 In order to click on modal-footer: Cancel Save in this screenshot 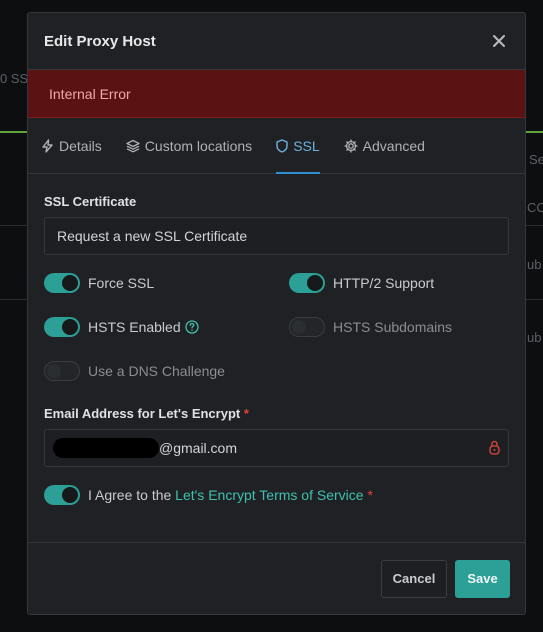, I will do `click(276, 578)`.